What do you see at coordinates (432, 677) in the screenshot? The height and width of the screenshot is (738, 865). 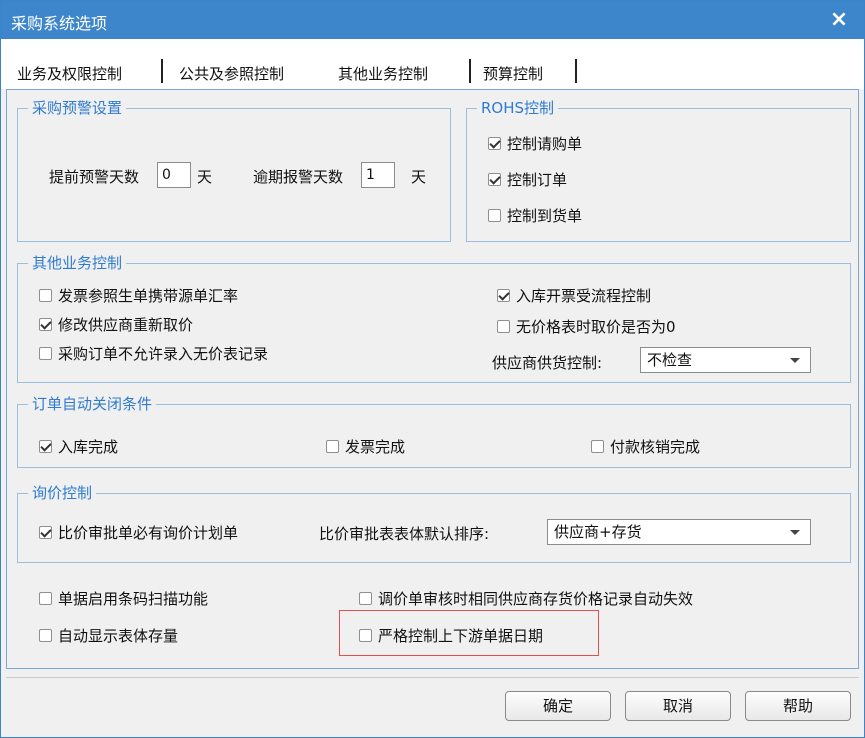 I see `footer-divider` at bounding box center [432, 677].